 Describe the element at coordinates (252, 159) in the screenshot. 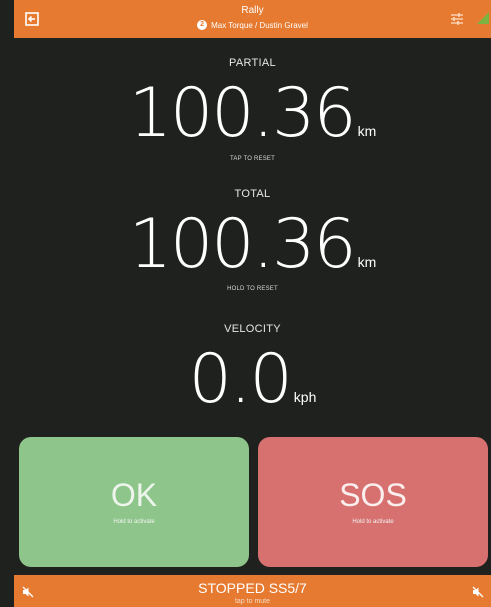

I see `partial-hint: TAP TO RESET` at that location.